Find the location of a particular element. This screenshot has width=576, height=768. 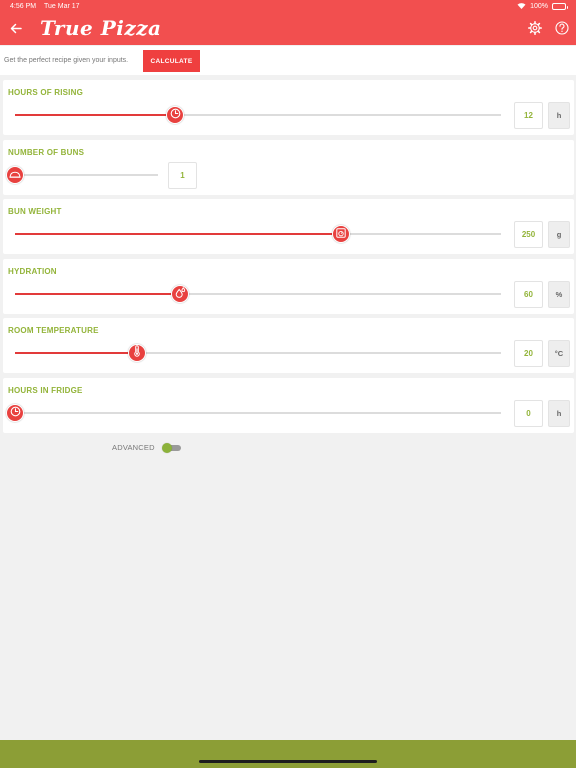

room-temperature-card: ROOM TEMPERATURE 20 °C is located at coordinates (288, 345).